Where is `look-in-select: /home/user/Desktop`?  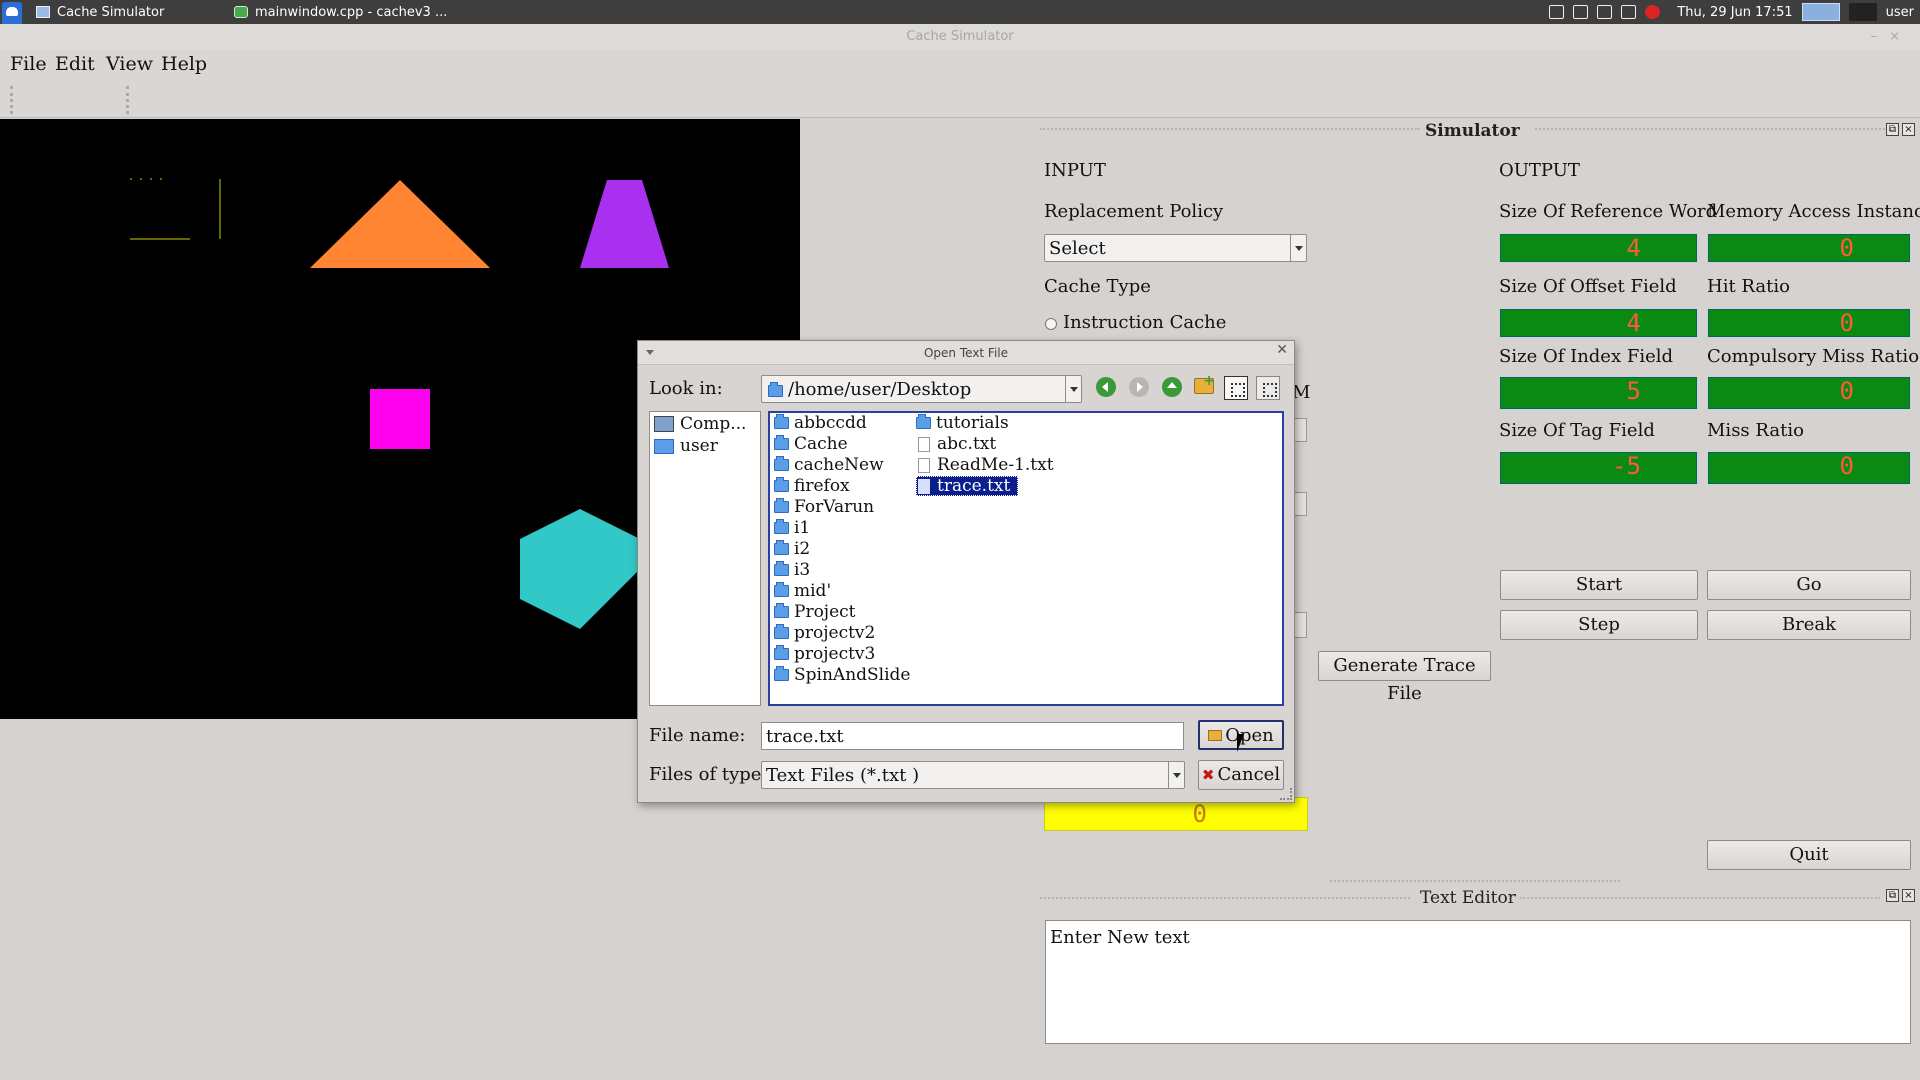
look-in-select: /home/user/Desktop is located at coordinates (921, 389).